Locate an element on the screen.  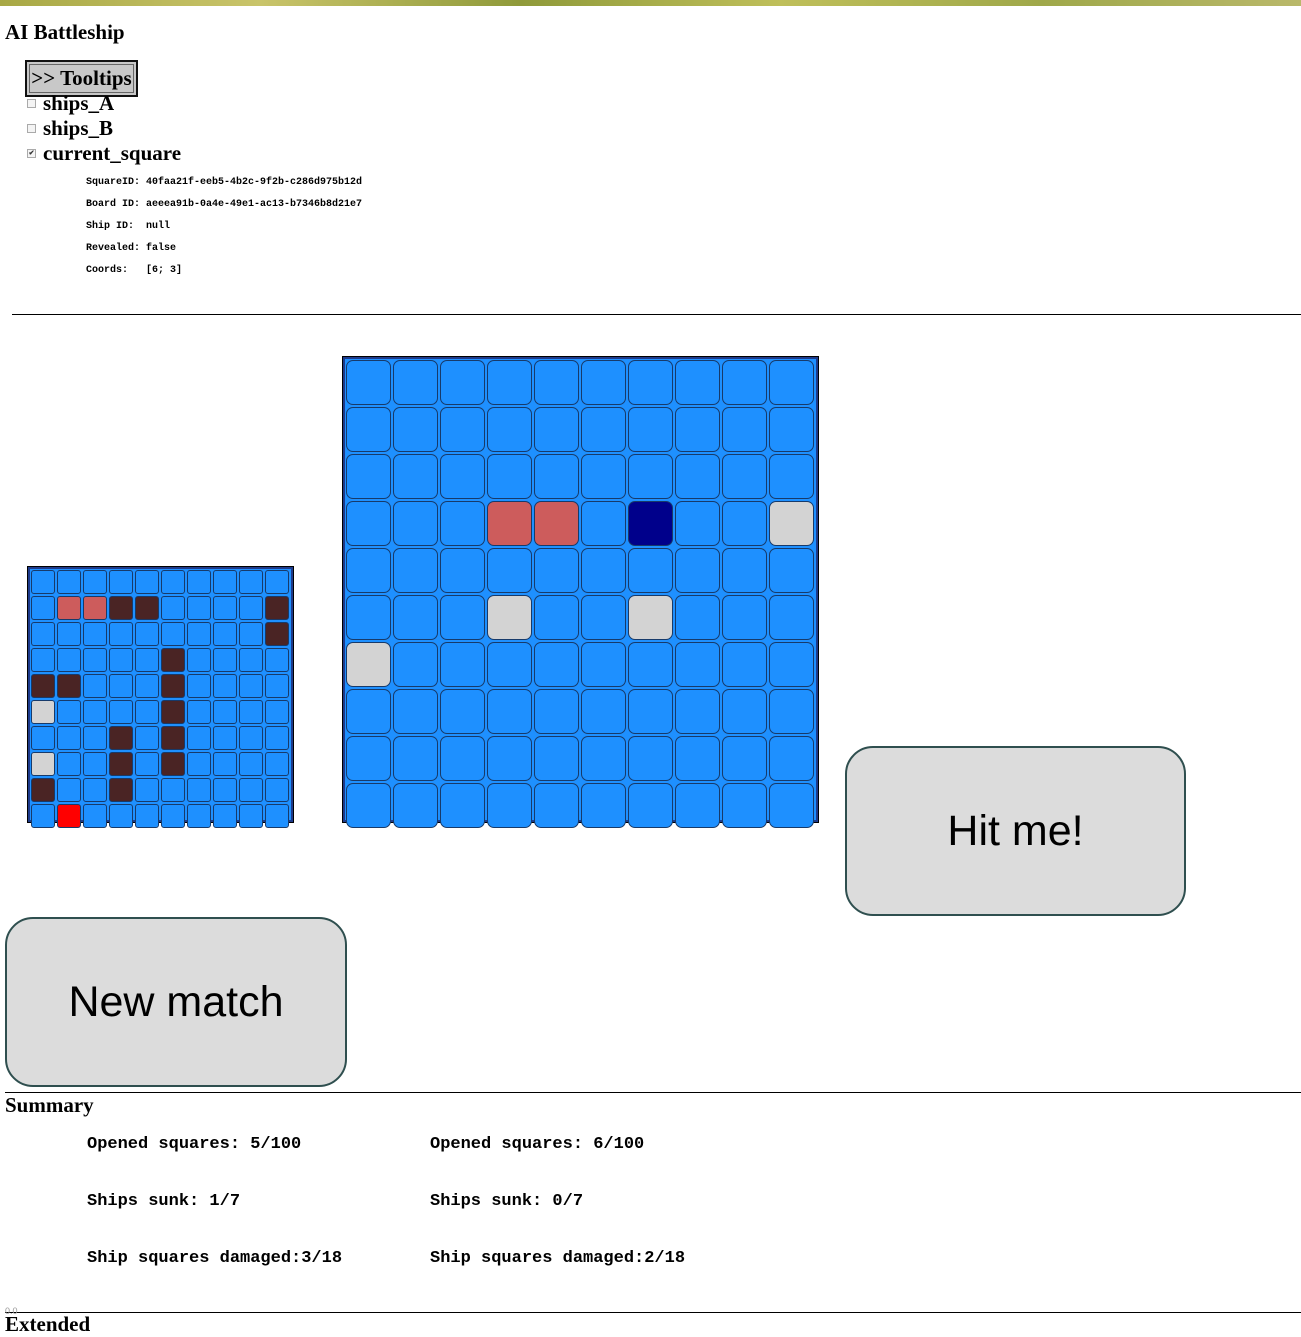
target-board-cell-hit is located at coordinates (556, 523).